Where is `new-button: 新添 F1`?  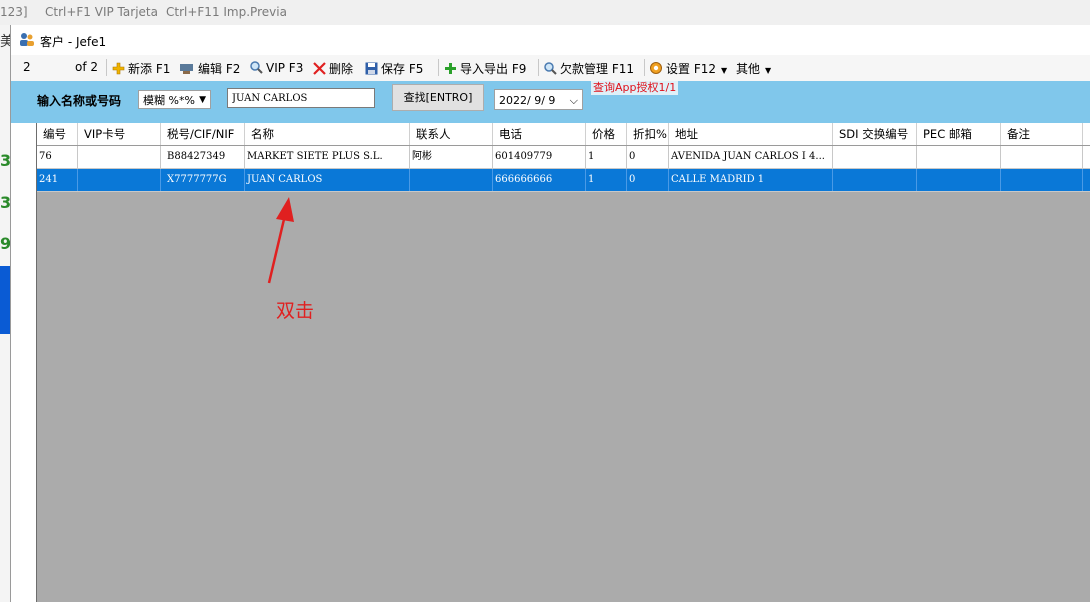
new-button: 新添 F1 is located at coordinates (141, 68).